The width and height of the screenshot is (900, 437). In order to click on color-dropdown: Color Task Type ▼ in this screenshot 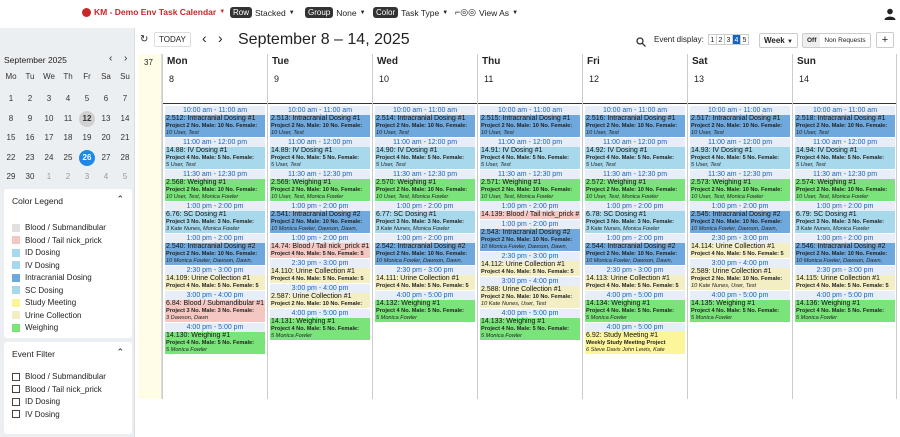, I will do `click(410, 12)`.